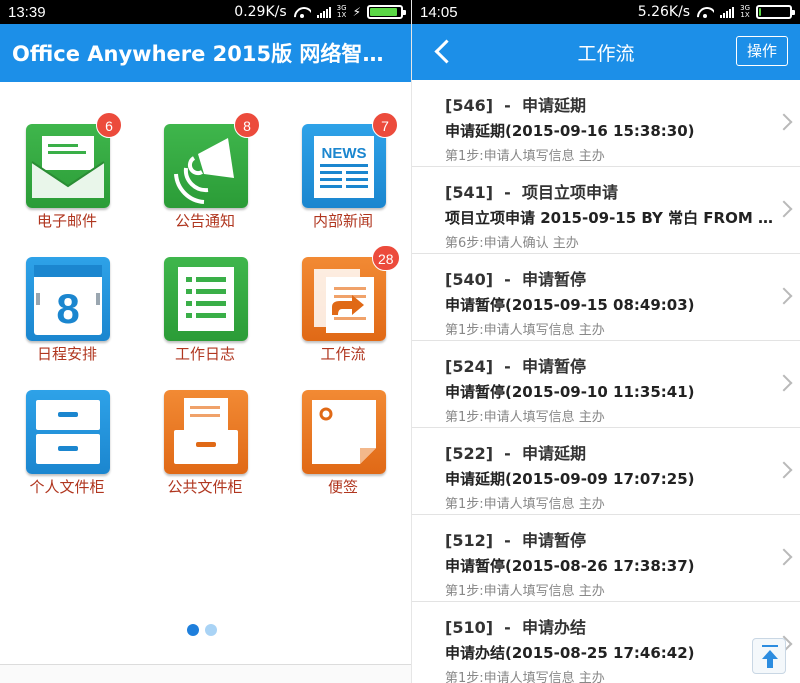 The image size is (800, 683). Describe the element at coordinates (206, 299) in the screenshot. I see `list-icon` at that location.